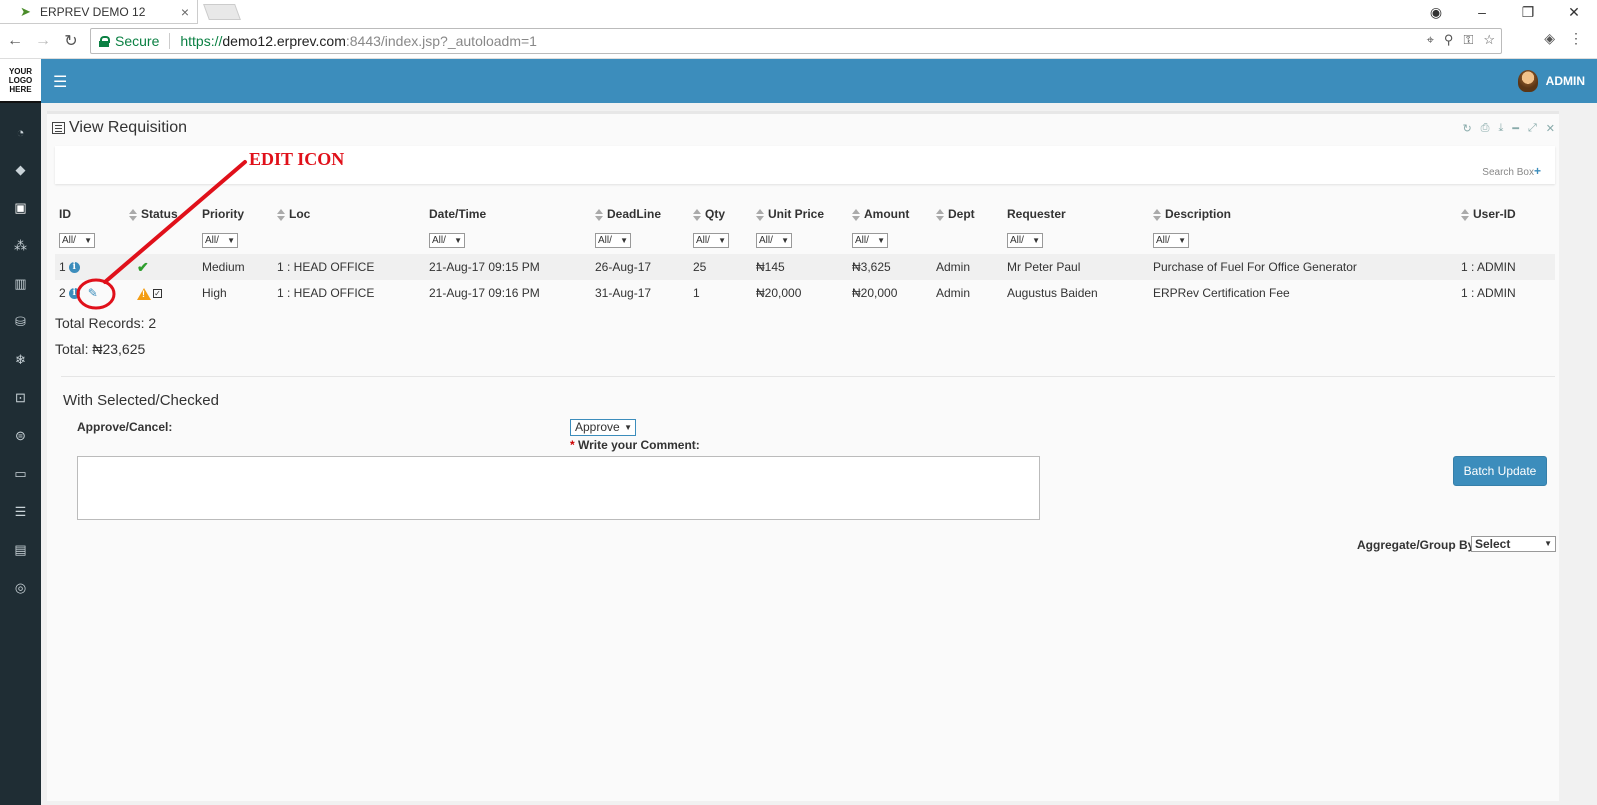  I want to click on filter-select-datetime: All/, so click(447, 240).